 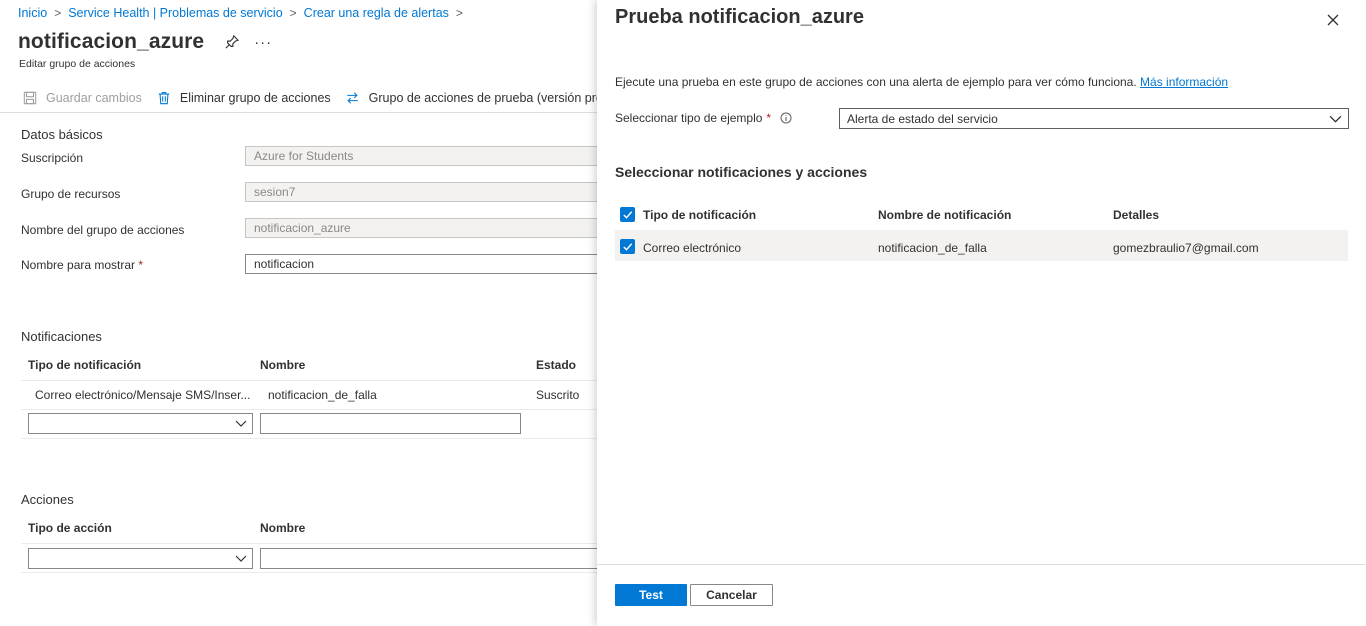 What do you see at coordinates (786, 118) in the screenshot?
I see `info-icon` at bounding box center [786, 118].